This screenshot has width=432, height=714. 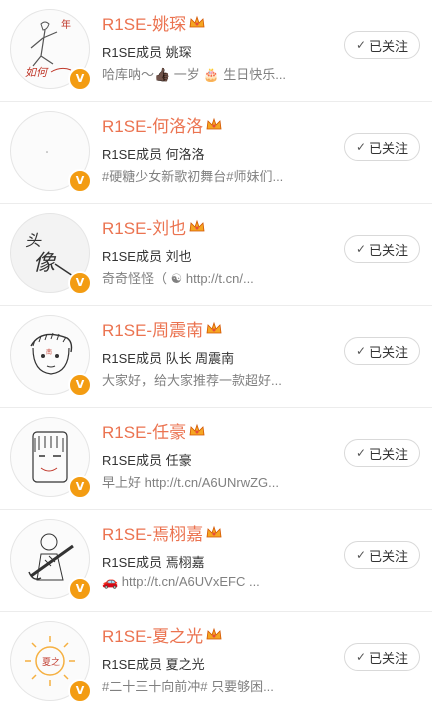 What do you see at coordinates (144, 430) in the screenshot?
I see `user-name: R1SE-任豪` at bounding box center [144, 430].